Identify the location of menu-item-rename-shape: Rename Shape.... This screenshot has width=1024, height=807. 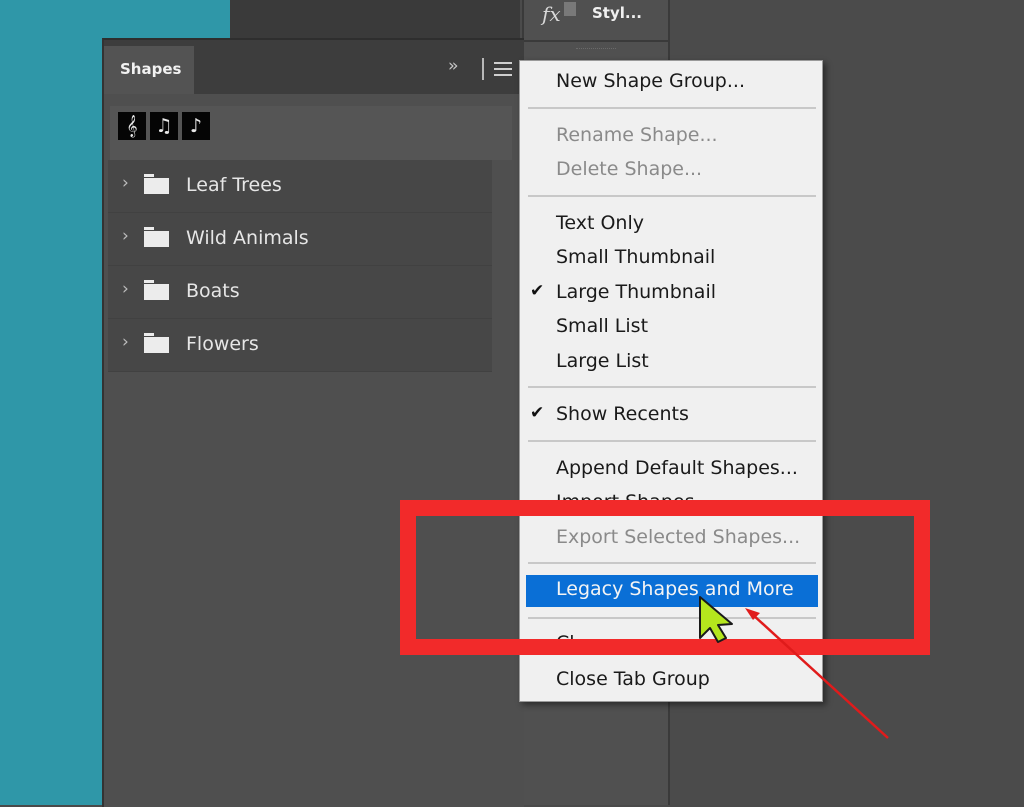
(671, 136).